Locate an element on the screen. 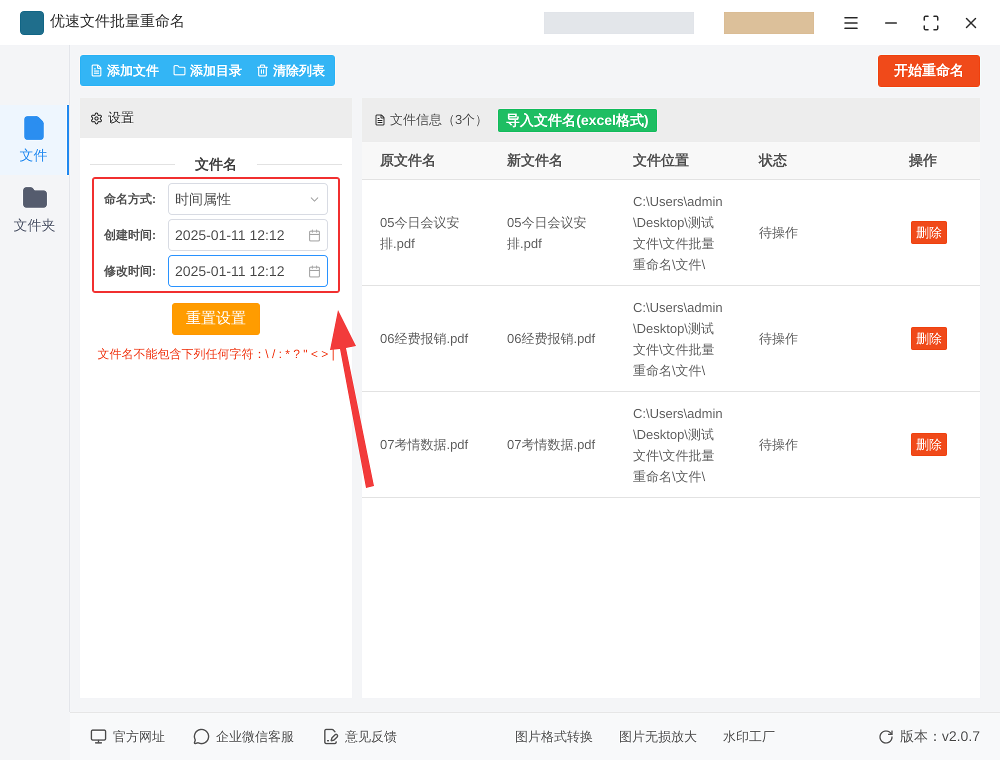 Image resolution: width=1000 pixels, height=760 pixels. sidebar-item: 文件夹 is located at coordinates (34, 210).